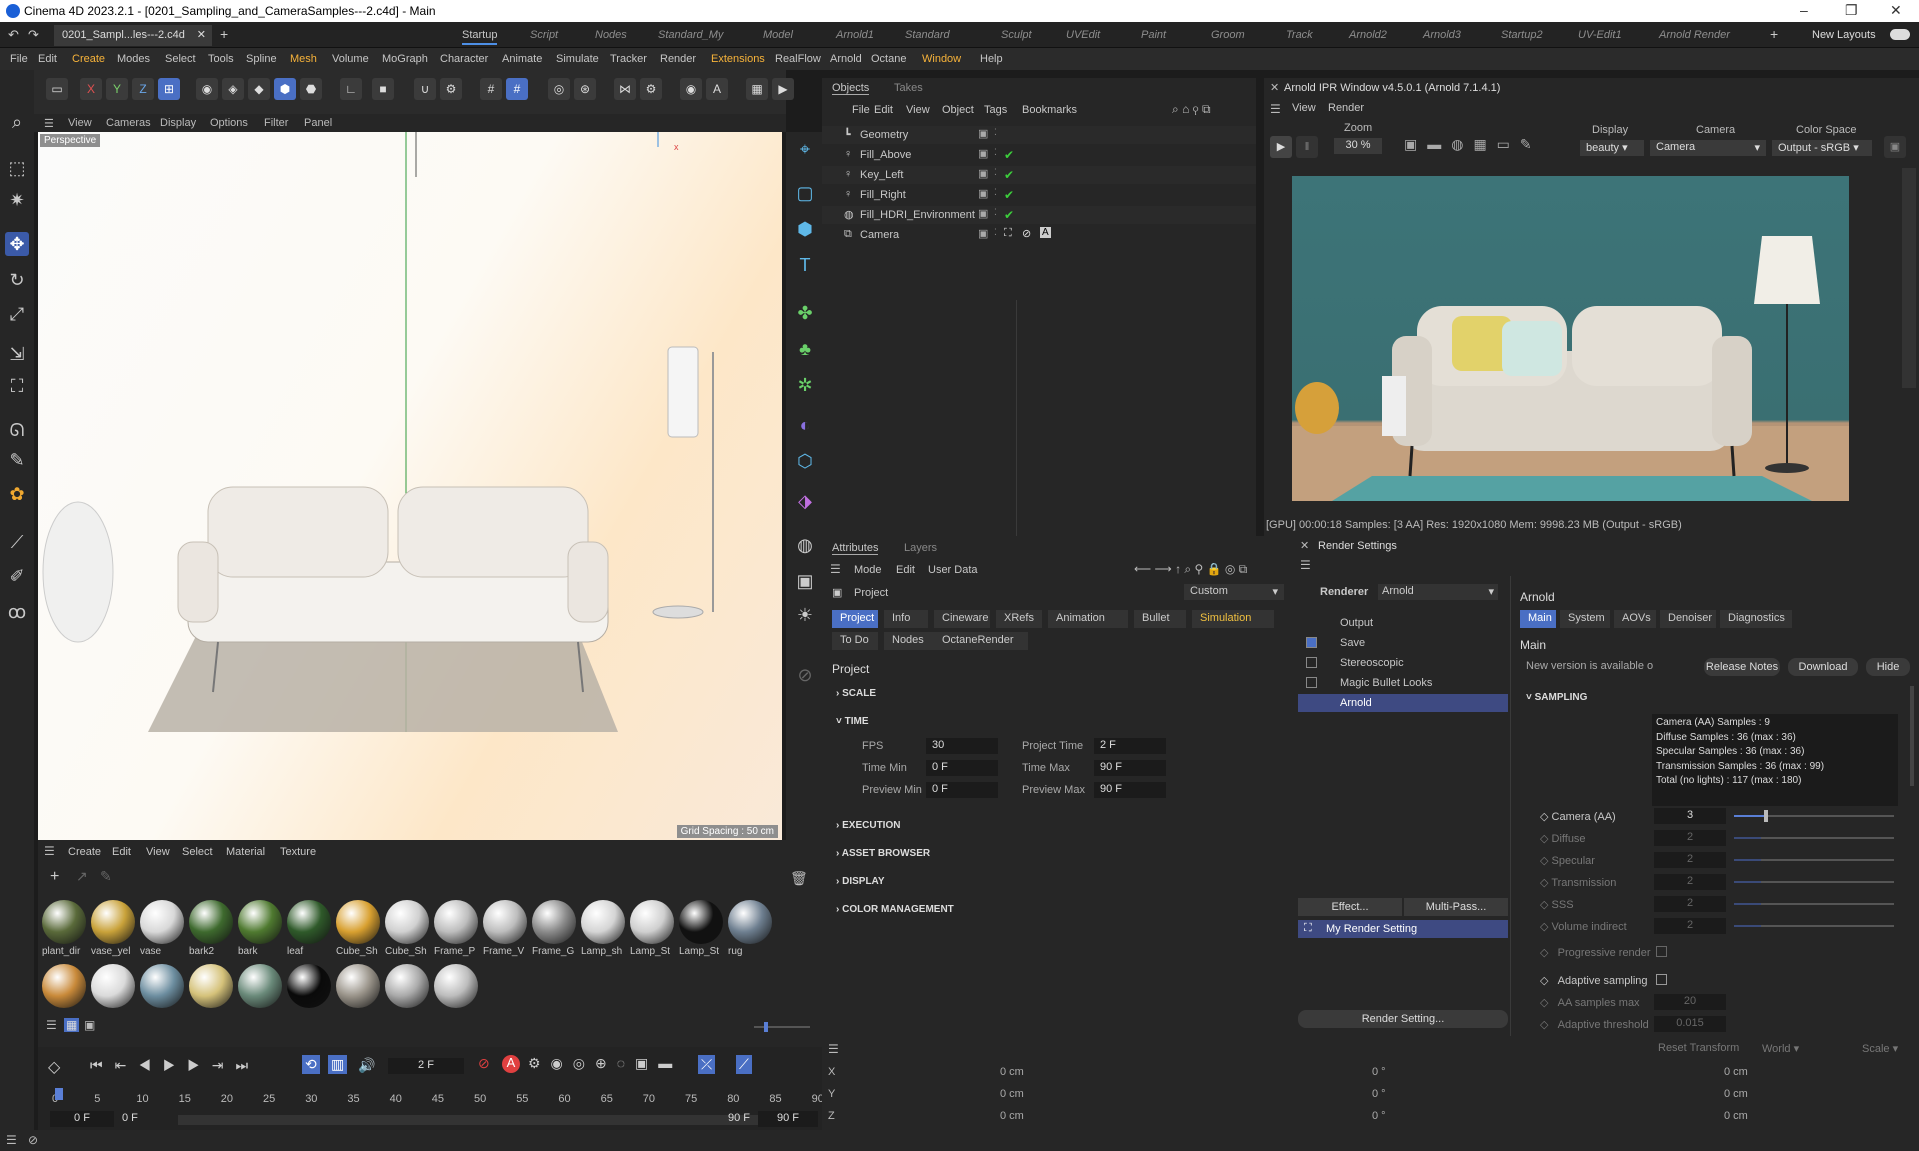 Image resolution: width=1919 pixels, height=1151 pixels. Describe the element at coordinates (1403, 929) in the screenshot. I see `render-setting-entry: ⛶ My Render Setting` at that location.